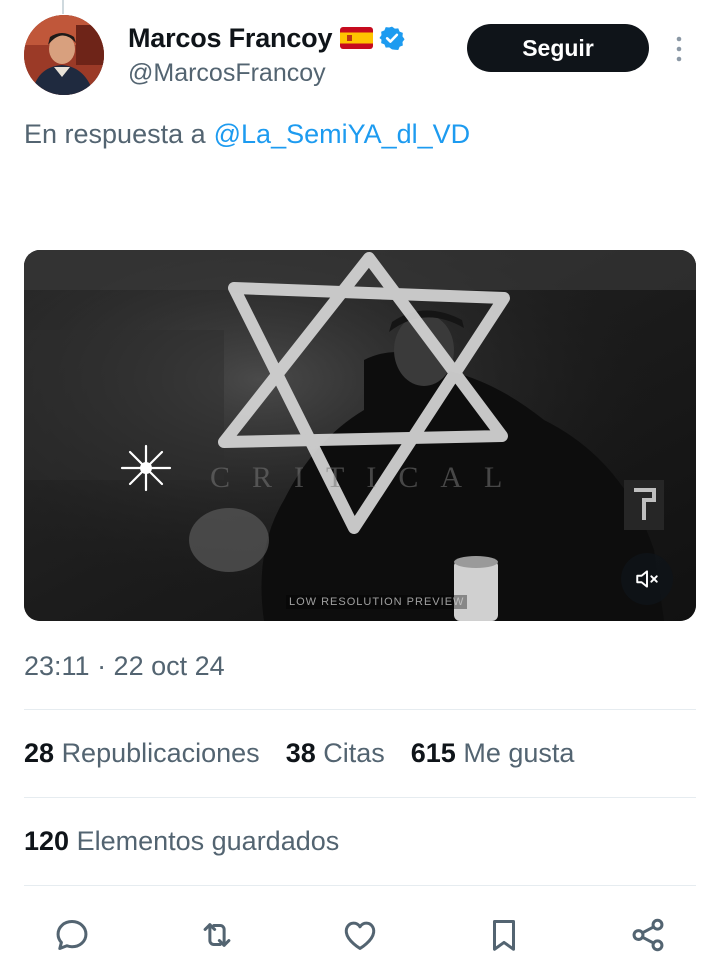  Describe the element at coordinates (433, 753) in the screenshot. I see `likes-count: 615` at that location.